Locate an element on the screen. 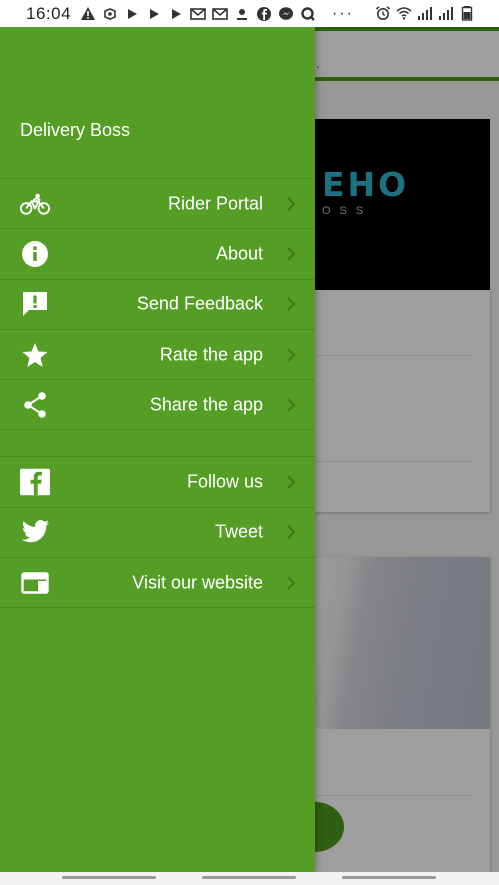 Image resolution: width=499 pixels, height=885 pixels. menu-item-send-feedback: Send Feedback is located at coordinates (157, 305).